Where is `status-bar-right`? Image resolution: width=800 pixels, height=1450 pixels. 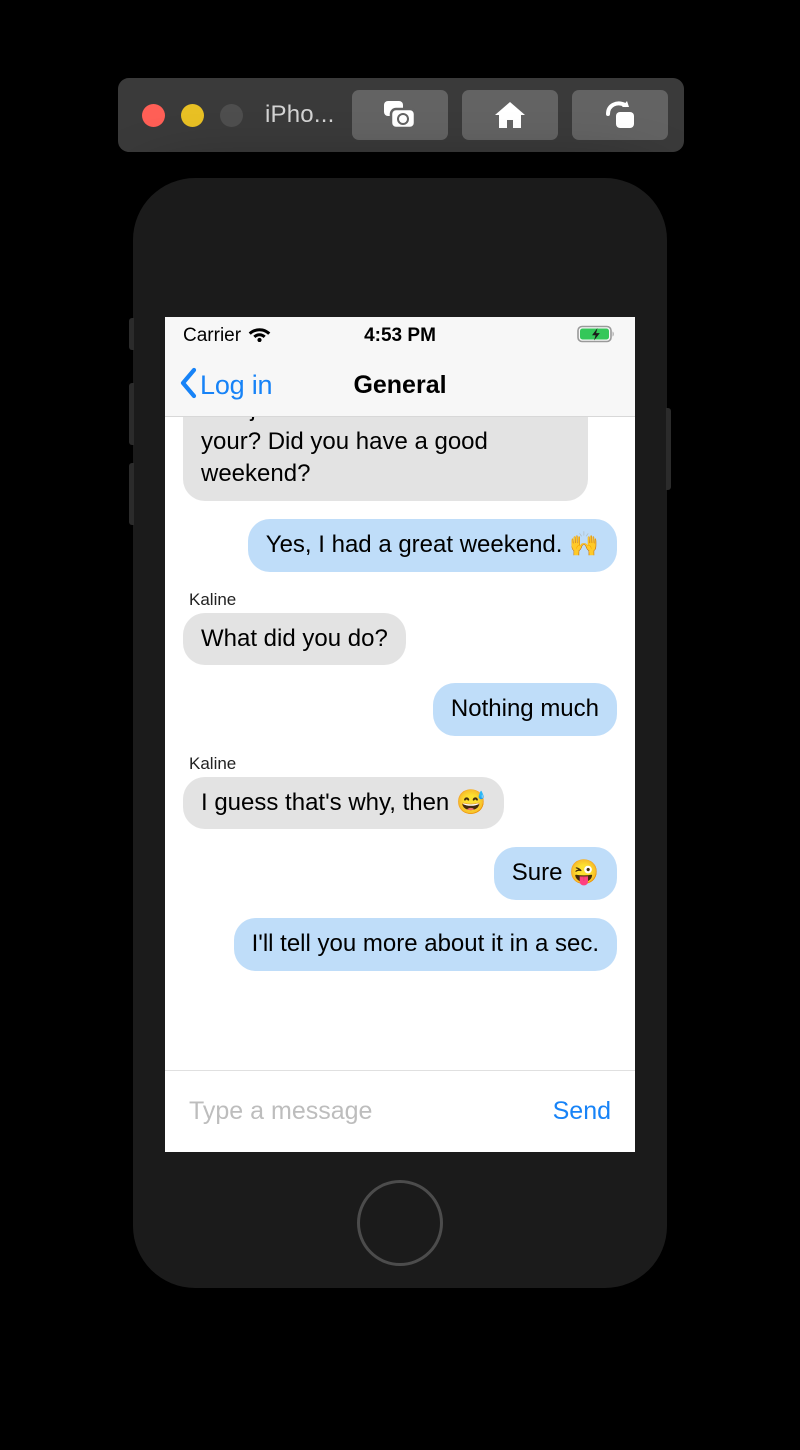 status-bar-right is located at coordinates (597, 336).